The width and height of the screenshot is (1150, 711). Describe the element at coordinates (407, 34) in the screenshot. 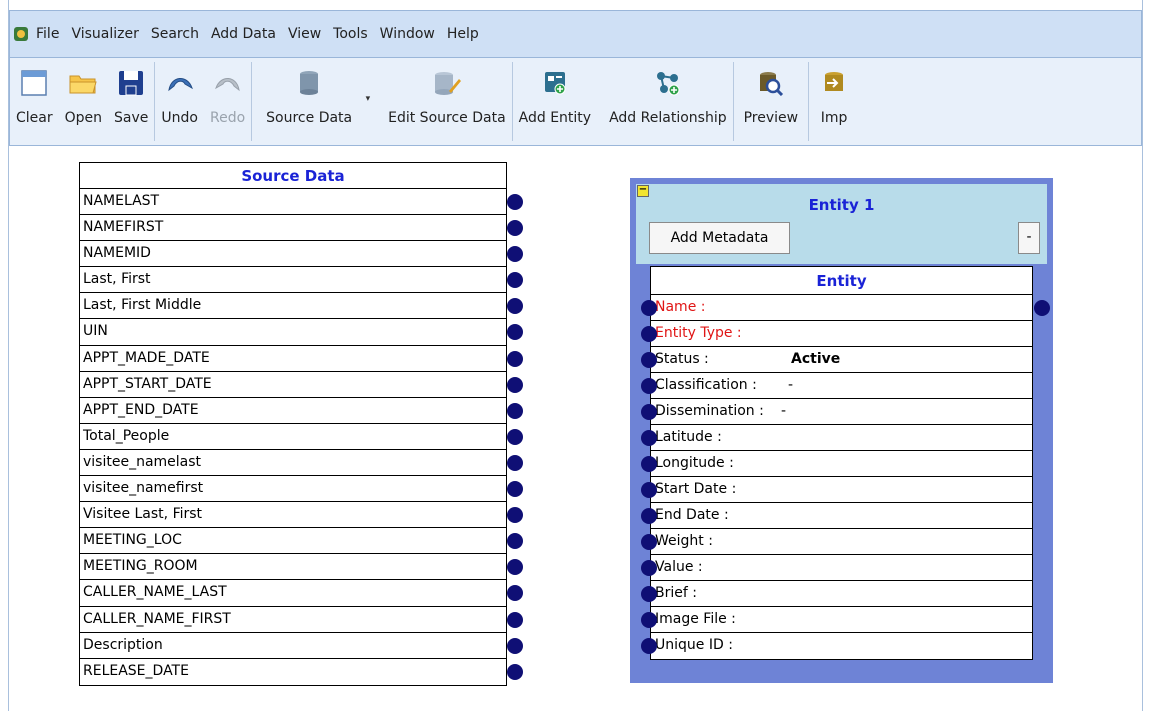

I see `menu-window: Window` at that location.